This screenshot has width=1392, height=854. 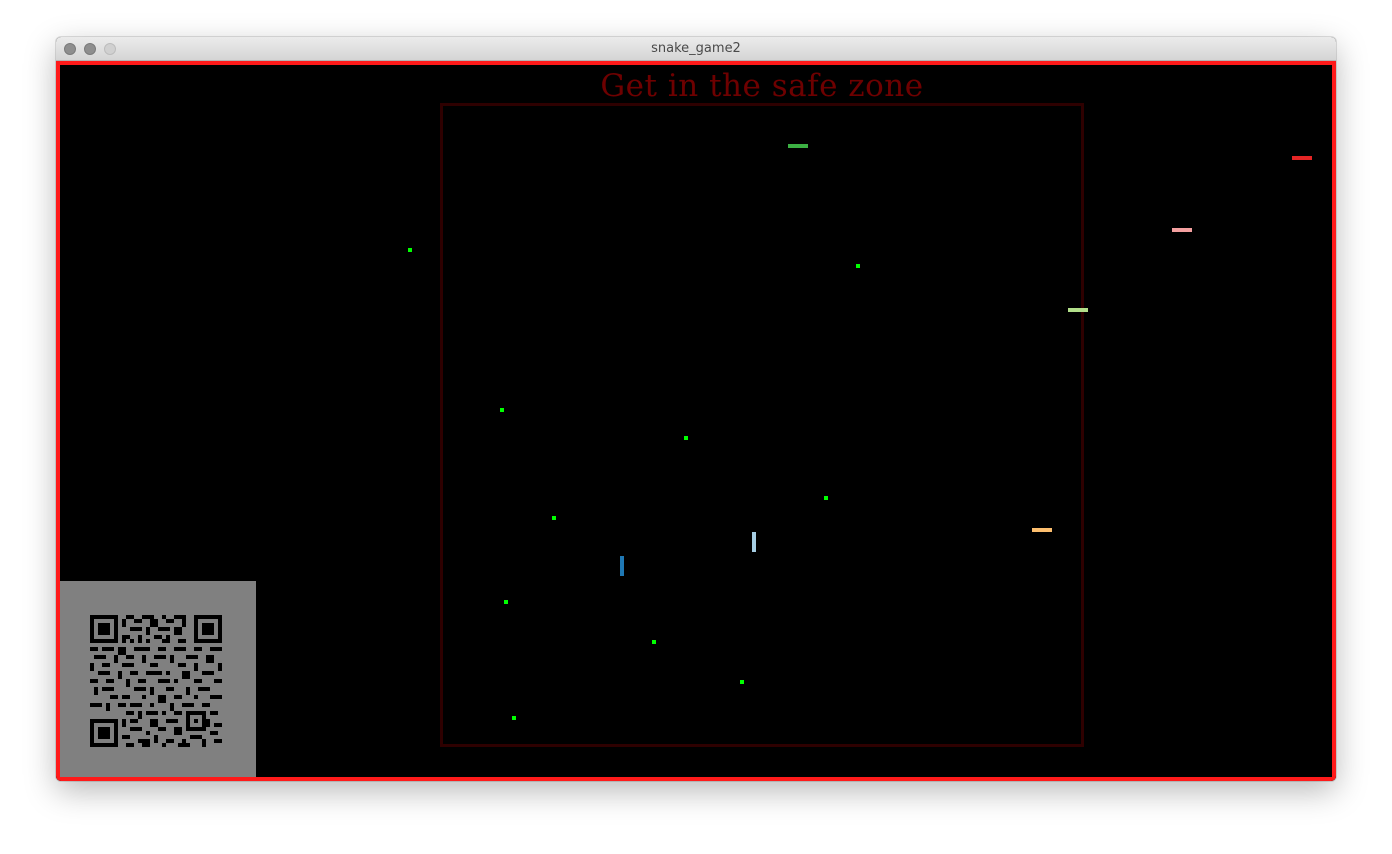 I want to click on title-bar: snake_game2, so click(x=696, y=49).